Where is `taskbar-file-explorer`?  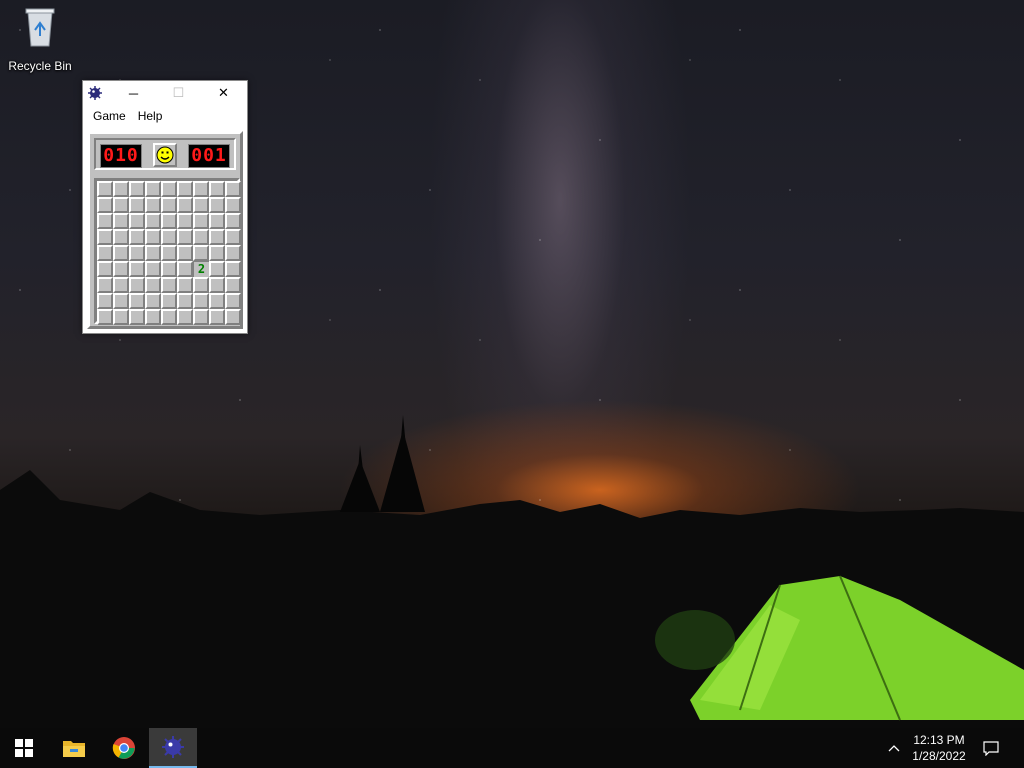
taskbar-file-explorer is located at coordinates (74, 748).